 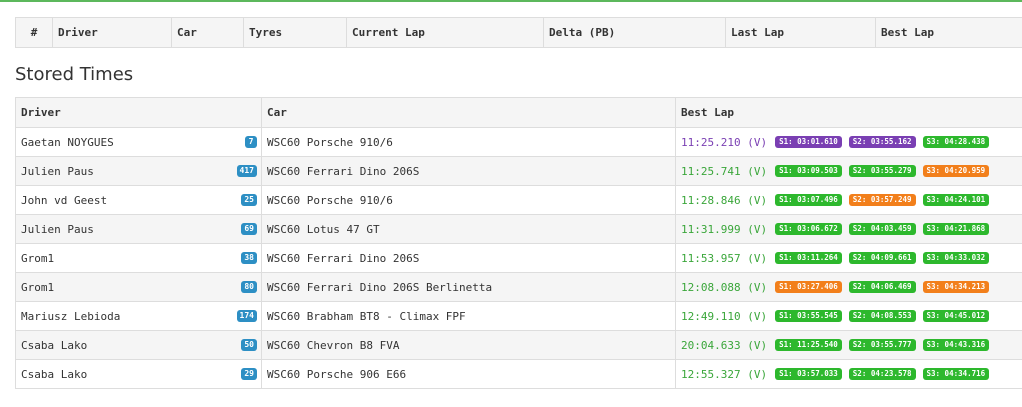 I want to click on car-number-badge: 7, so click(x=251, y=142).